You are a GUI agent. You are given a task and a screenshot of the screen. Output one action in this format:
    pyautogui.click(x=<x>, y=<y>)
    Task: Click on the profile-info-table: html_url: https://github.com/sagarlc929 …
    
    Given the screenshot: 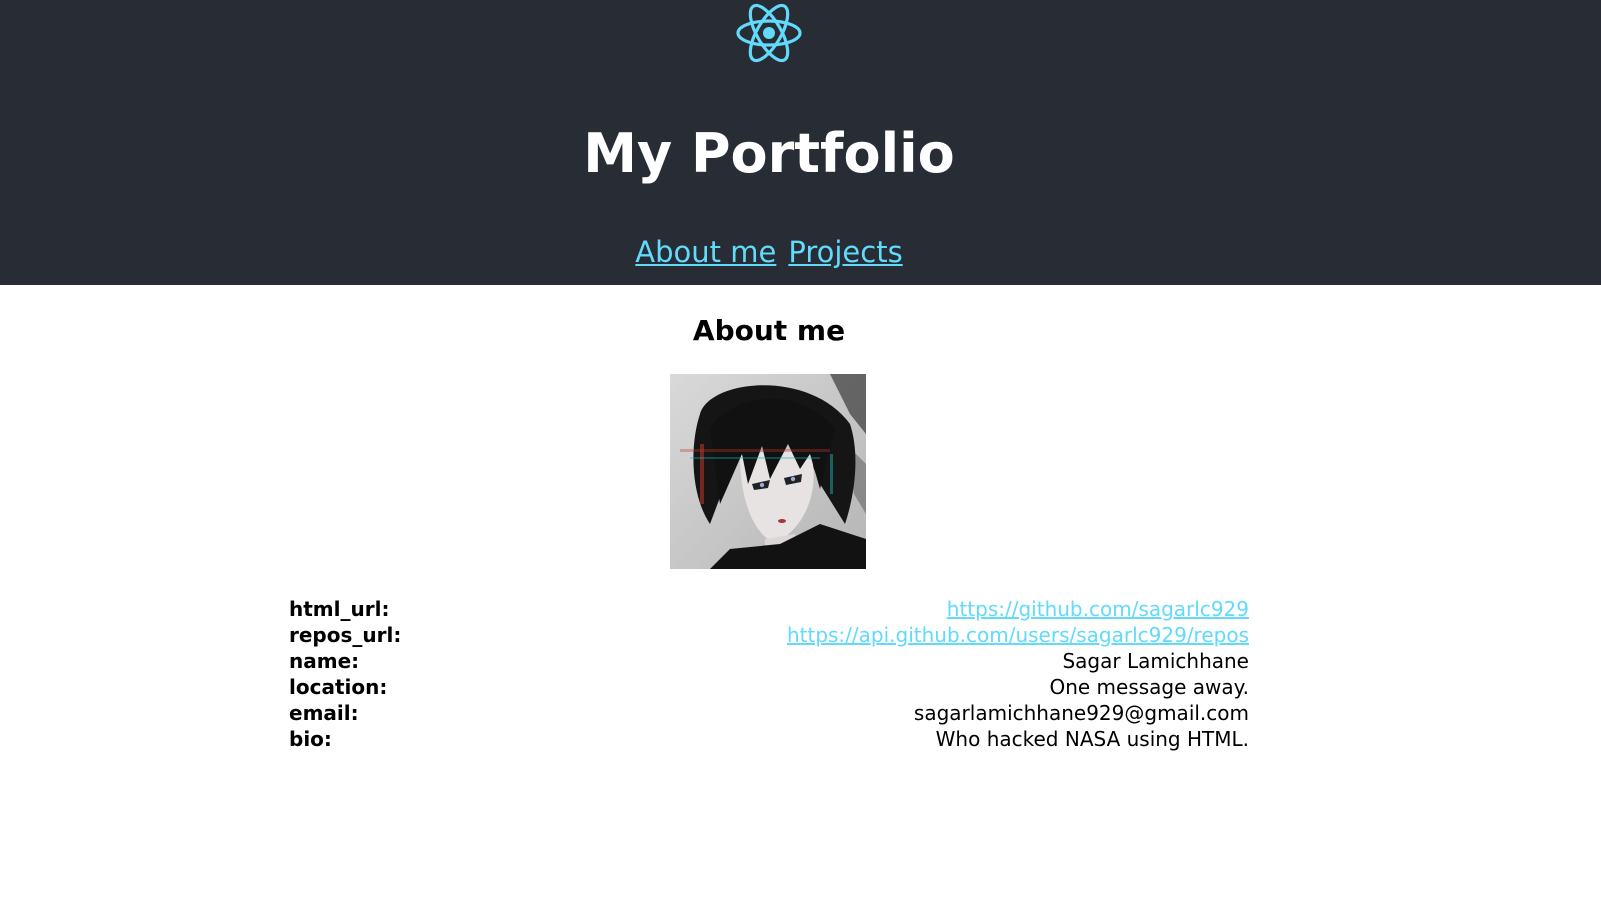 What is the action you would take?
    pyautogui.click(x=769, y=674)
    